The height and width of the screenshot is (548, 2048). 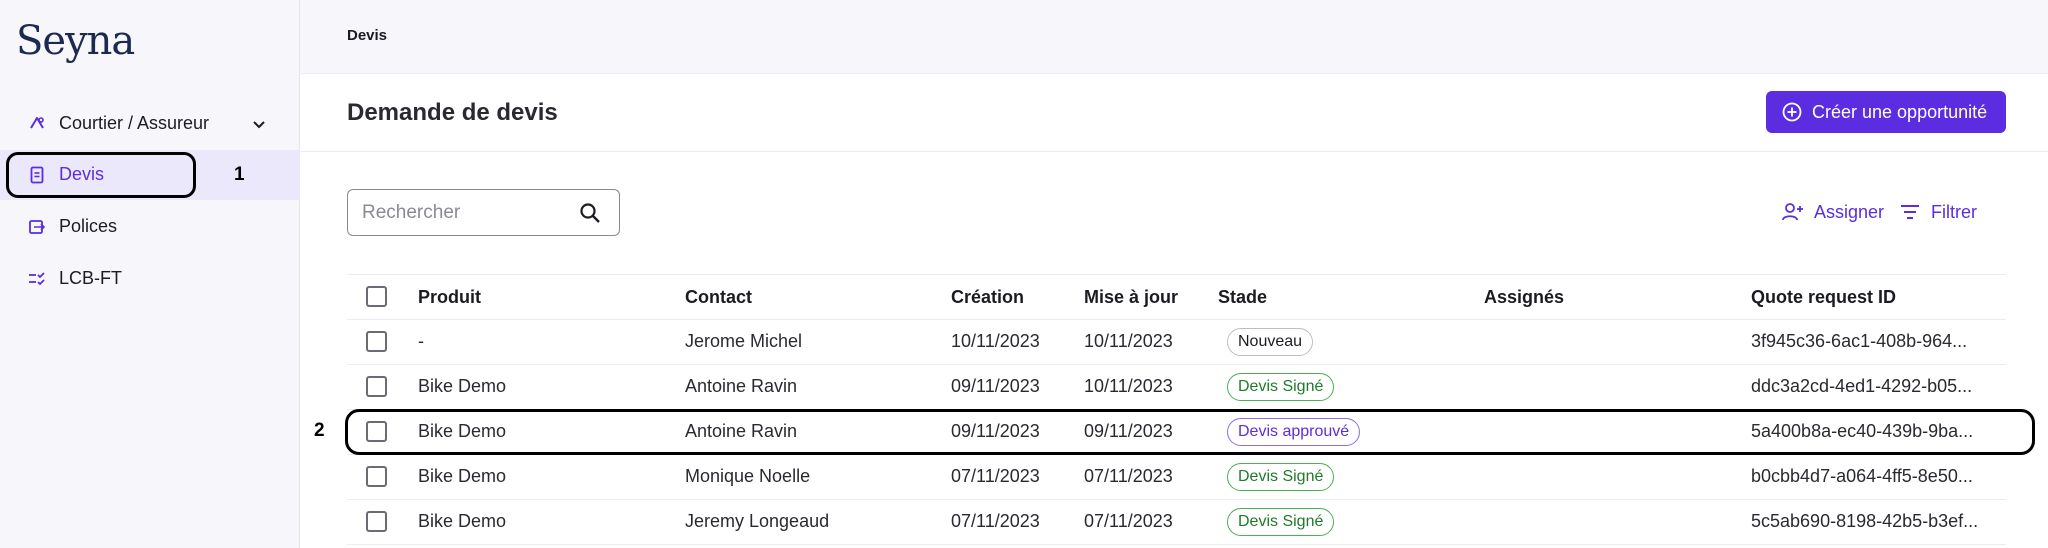 I want to click on annotation-label-1: 1, so click(x=239, y=174).